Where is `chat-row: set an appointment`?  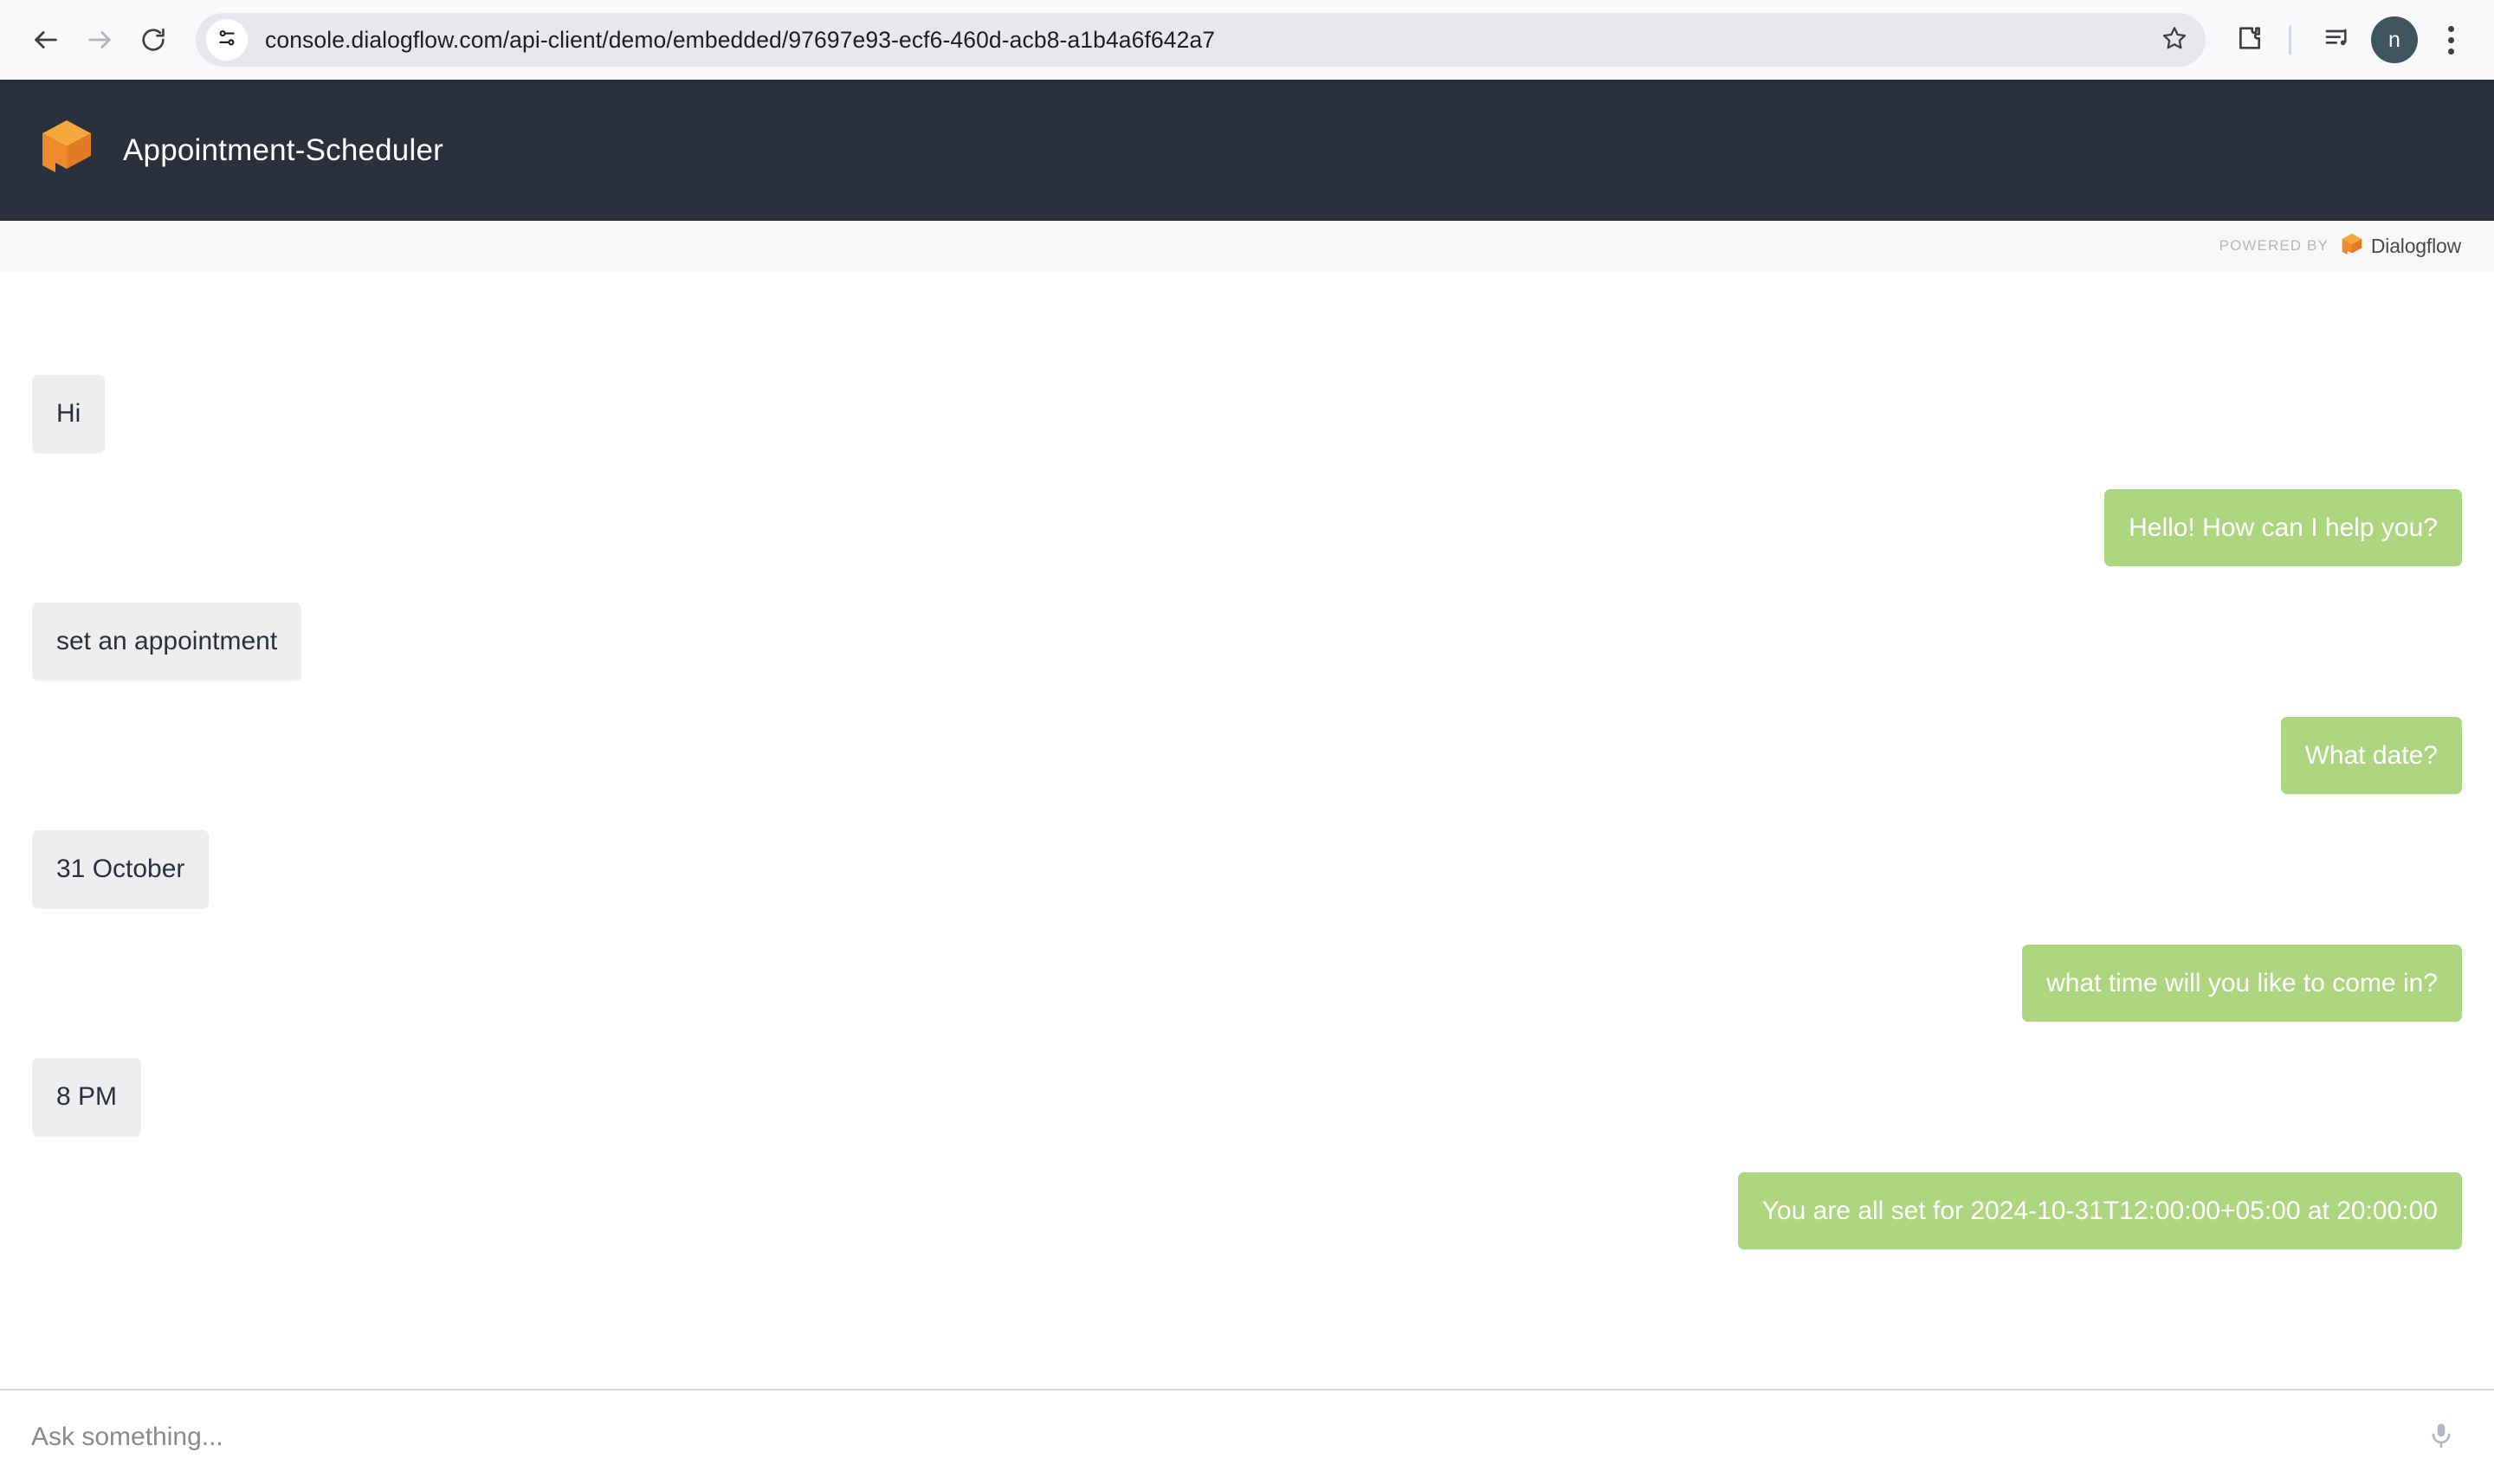
chat-row: set an appointment is located at coordinates (1247, 642).